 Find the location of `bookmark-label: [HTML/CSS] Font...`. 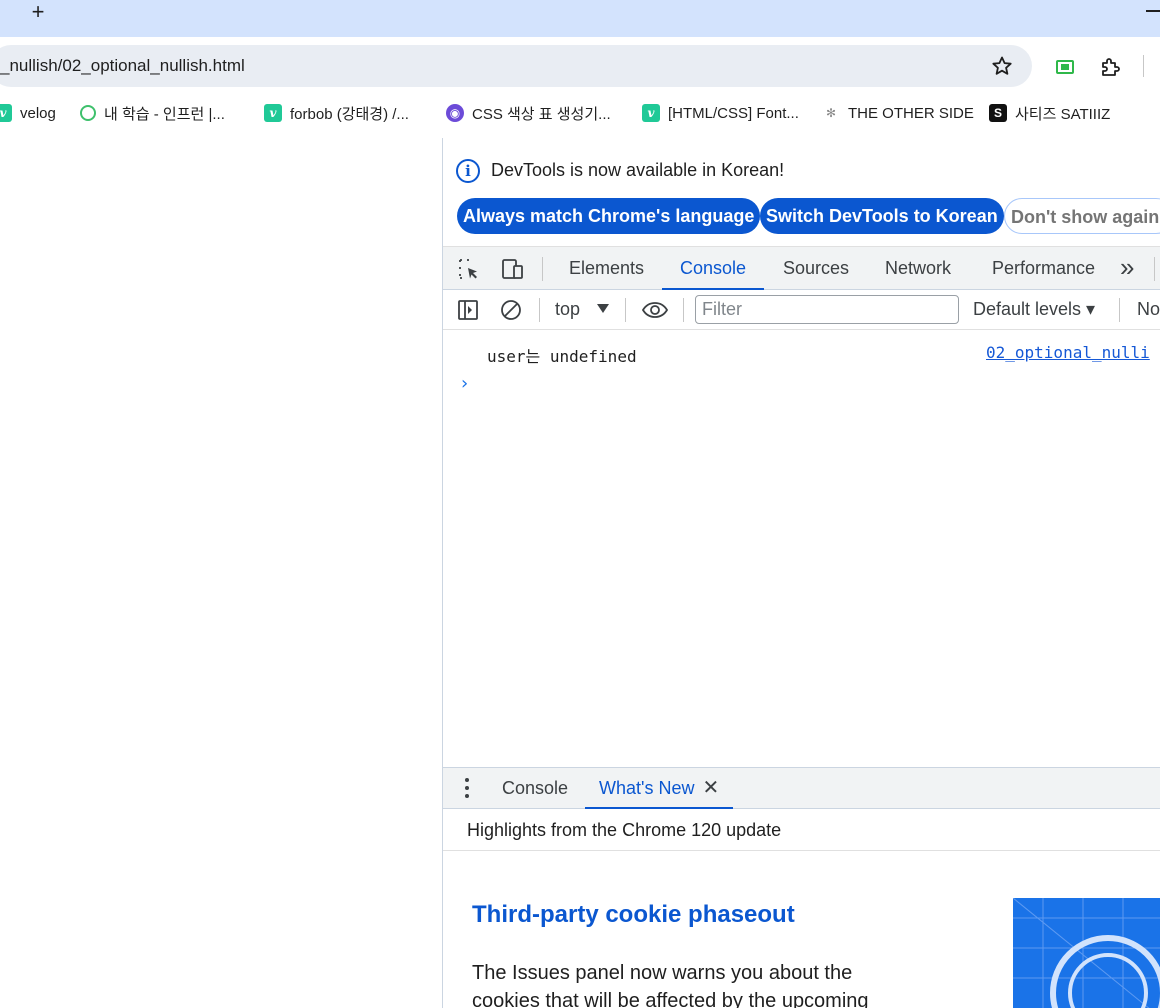

bookmark-label: [HTML/CSS] Font... is located at coordinates (733, 113).